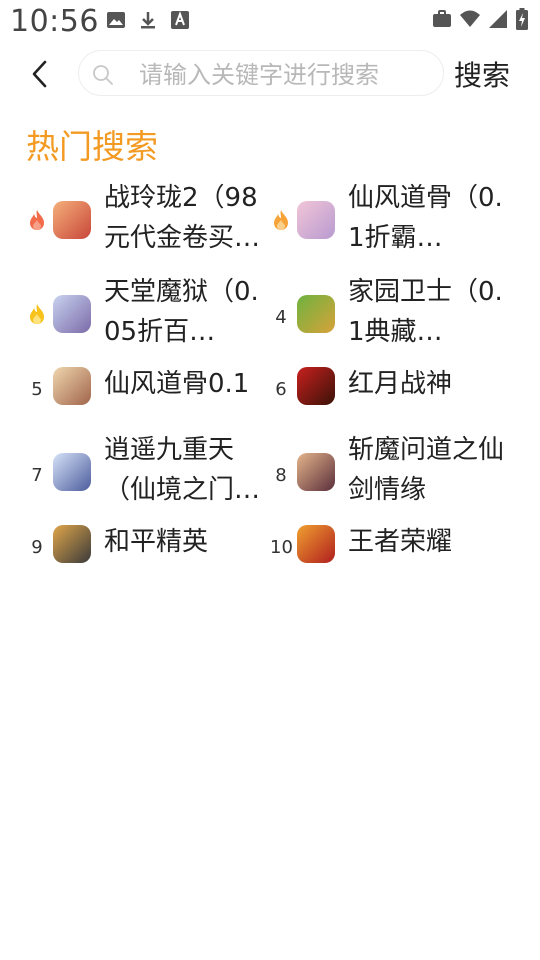 The height and width of the screenshot is (960, 540). I want to click on flame-red-icon, so click(37, 221).